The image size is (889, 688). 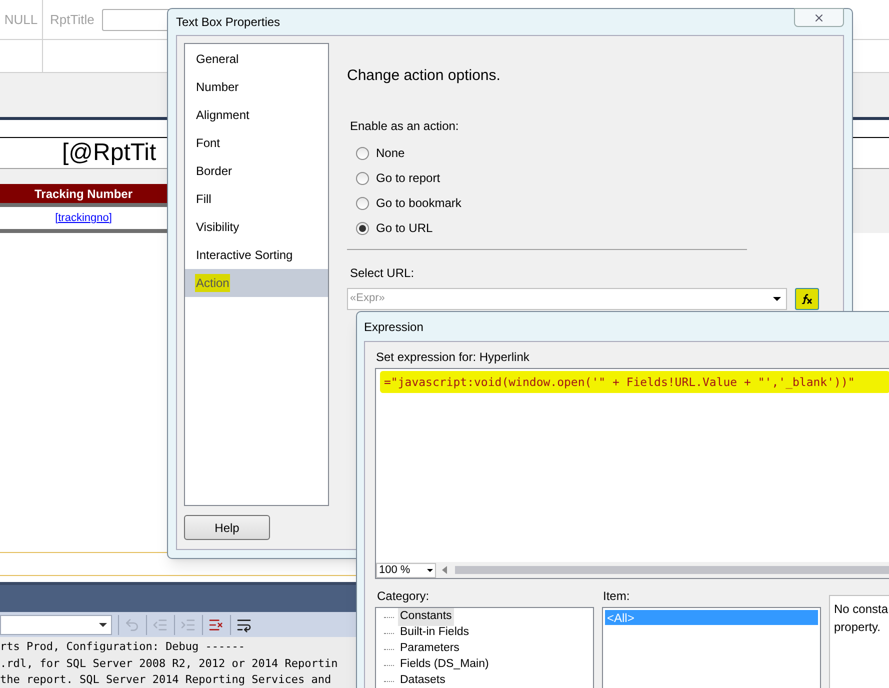 I want to click on action-radio: Go to report, so click(x=398, y=178).